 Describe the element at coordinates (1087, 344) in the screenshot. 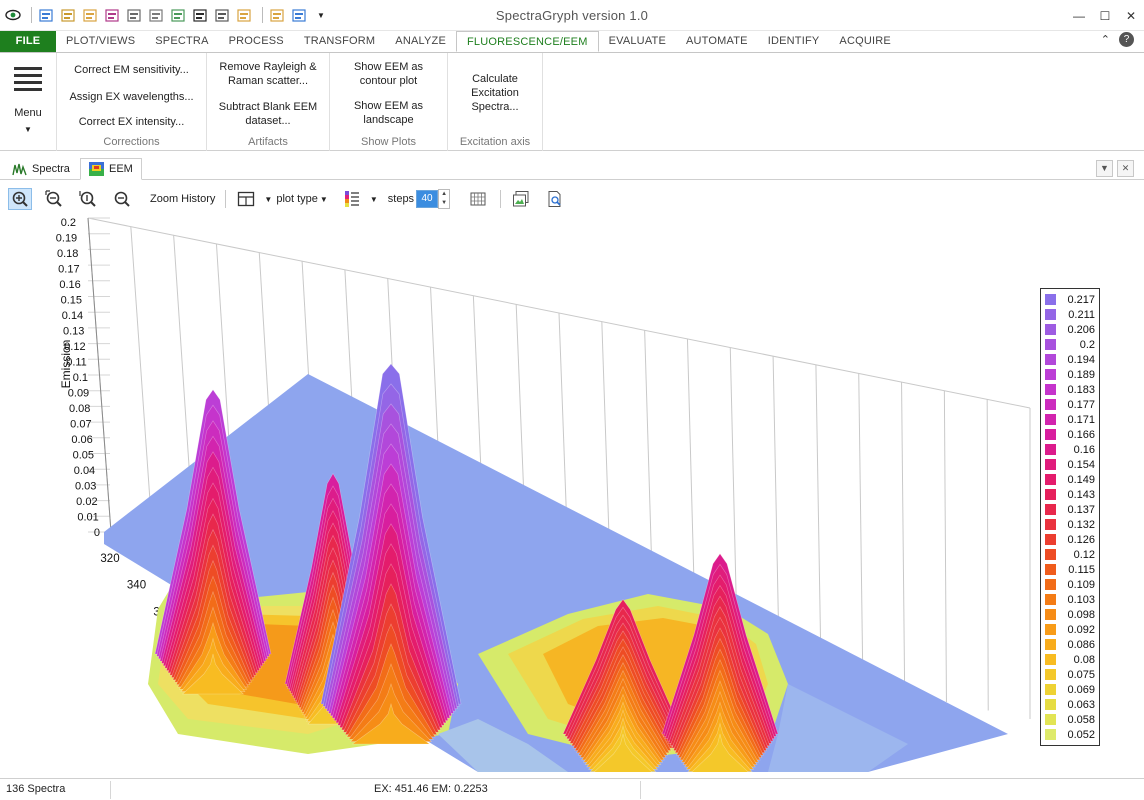

I see `legend-value: 0.2` at that location.